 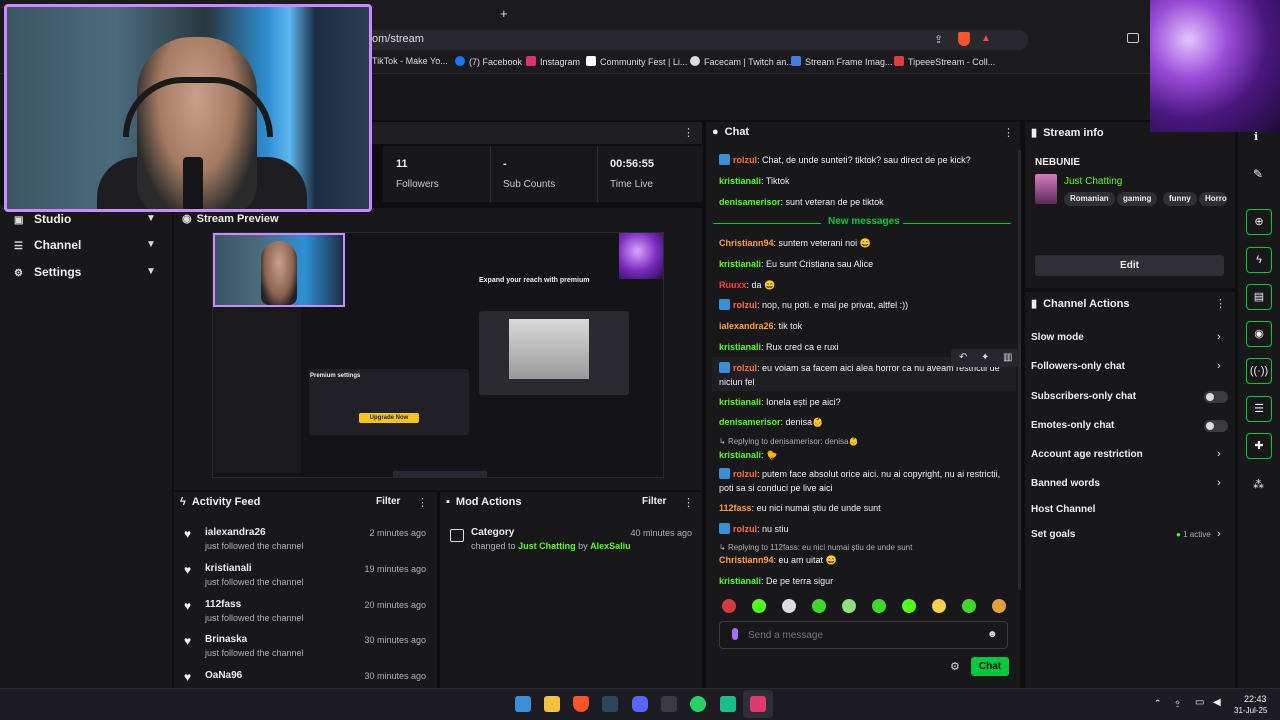 What do you see at coordinates (1063, 509) in the screenshot?
I see `action-host-channel: Host Channel` at bounding box center [1063, 509].